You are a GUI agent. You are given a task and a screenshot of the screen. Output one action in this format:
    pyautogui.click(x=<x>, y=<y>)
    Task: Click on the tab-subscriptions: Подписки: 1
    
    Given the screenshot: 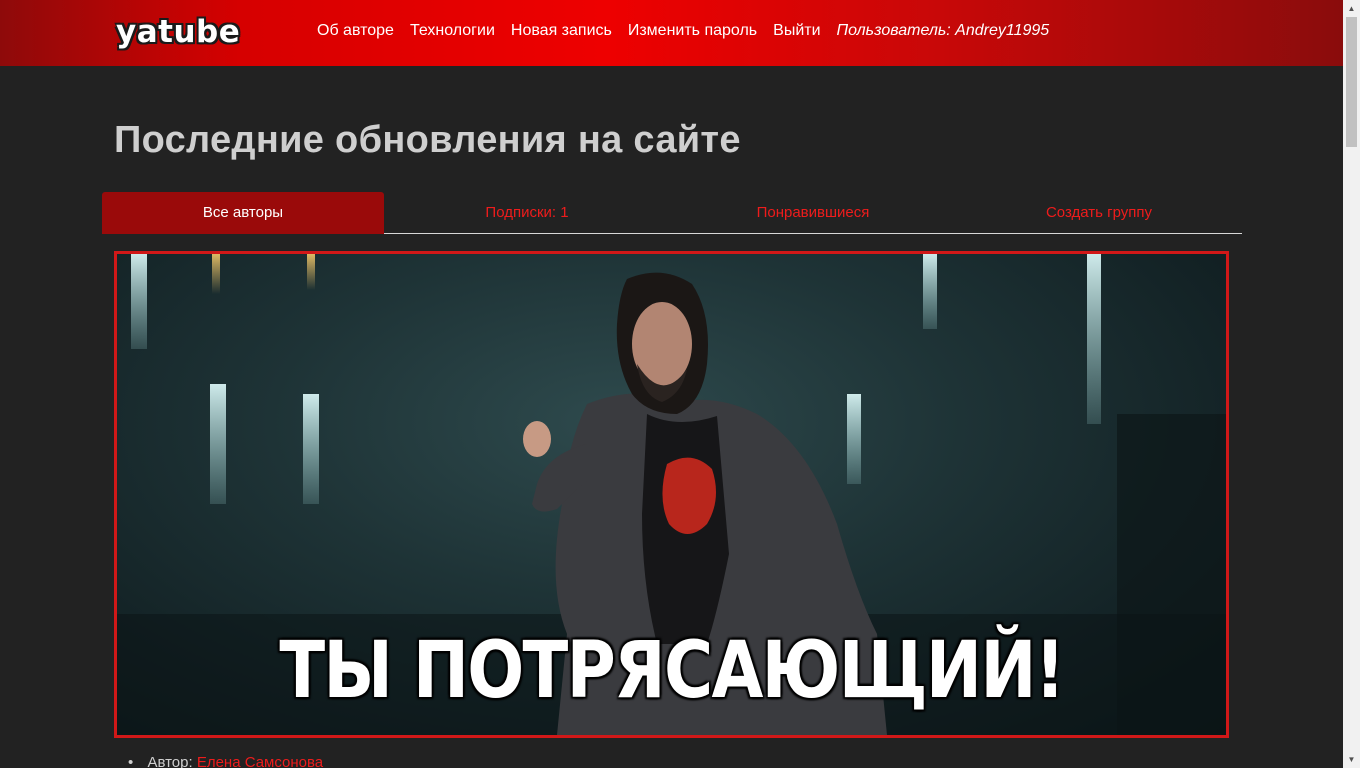 What is the action you would take?
    pyautogui.click(x=527, y=213)
    